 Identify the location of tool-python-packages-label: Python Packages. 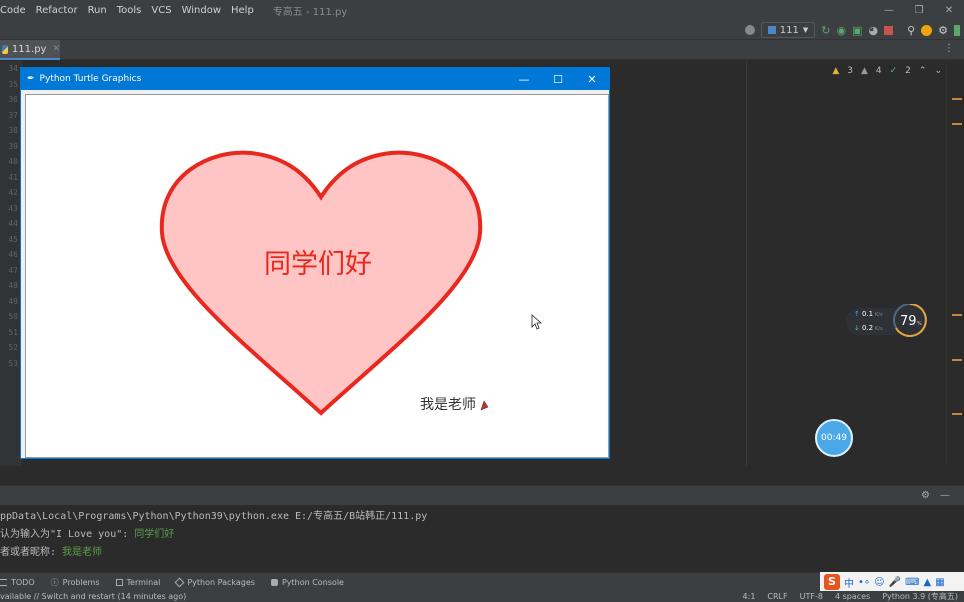
(221, 582).